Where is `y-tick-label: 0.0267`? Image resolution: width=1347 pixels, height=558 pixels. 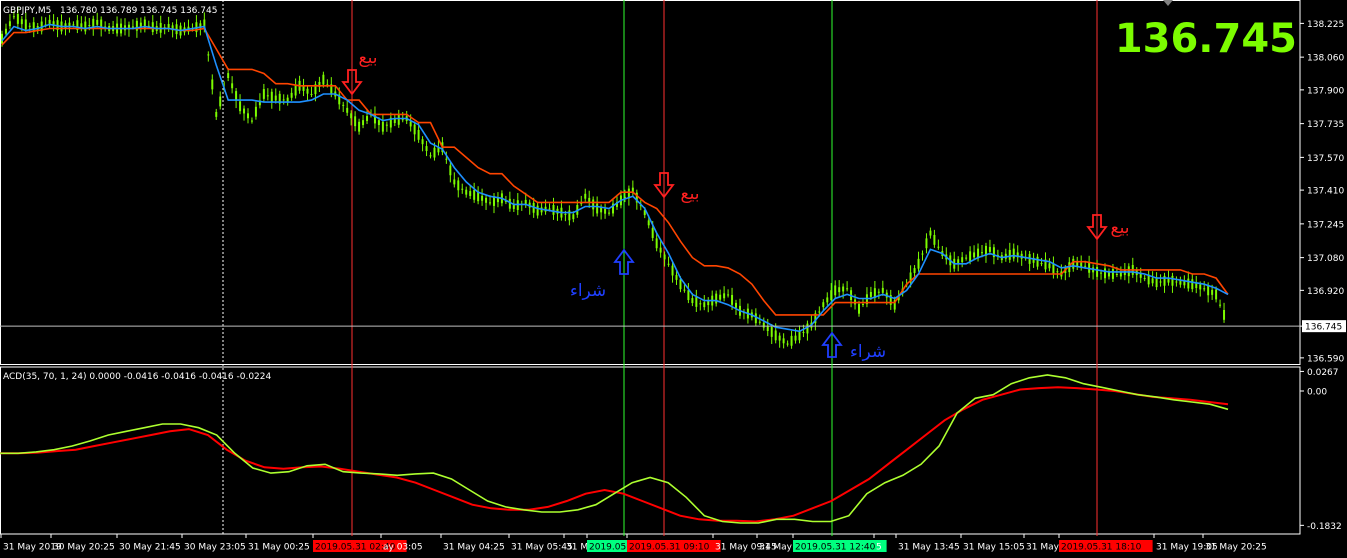 y-tick-label: 0.0267 is located at coordinates (1323, 373).